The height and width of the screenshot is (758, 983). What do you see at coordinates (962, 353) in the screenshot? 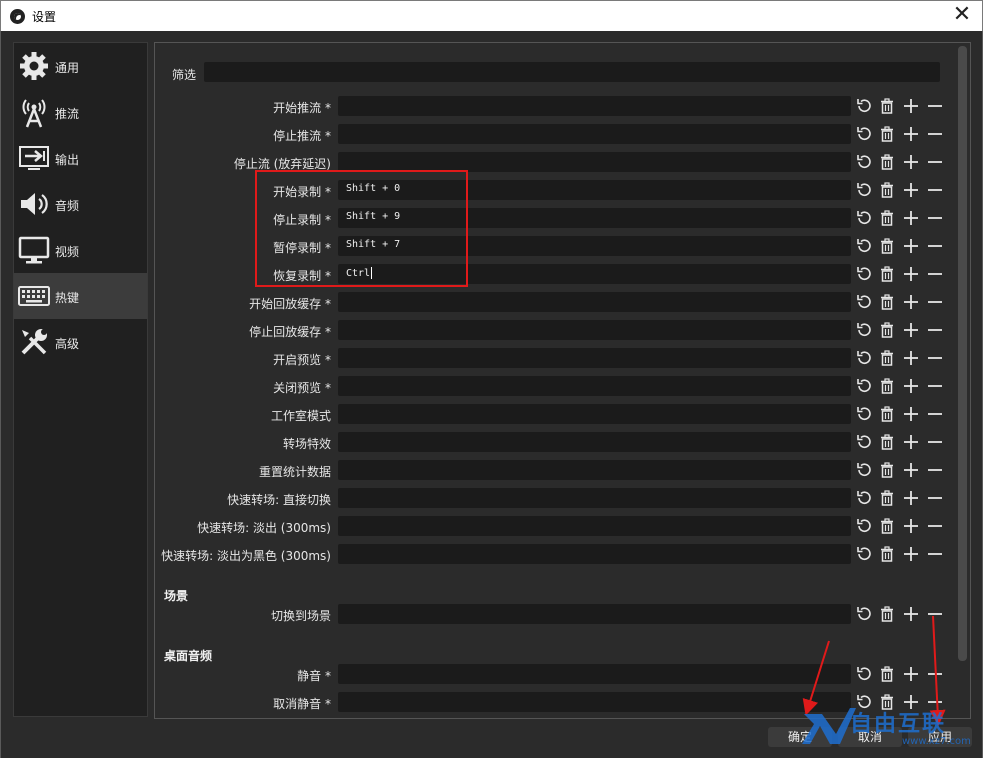
I see `vertical-scrollbar` at bounding box center [962, 353].